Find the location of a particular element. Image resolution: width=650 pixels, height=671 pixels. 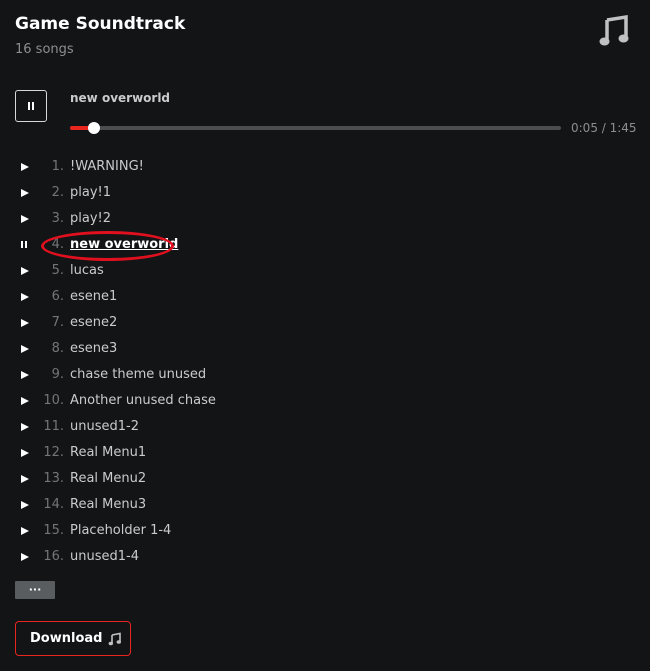

track-row: 5. lucas is located at coordinates (325, 271).